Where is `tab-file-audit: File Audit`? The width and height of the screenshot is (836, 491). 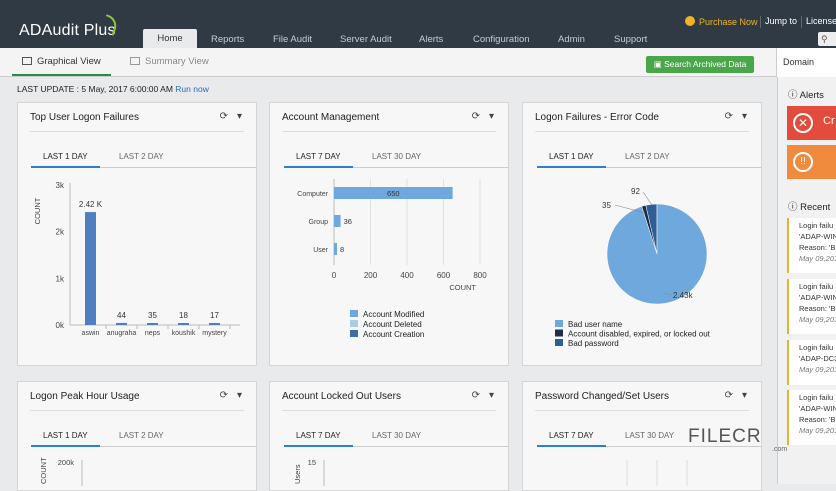 tab-file-audit: File Audit is located at coordinates (292, 39).